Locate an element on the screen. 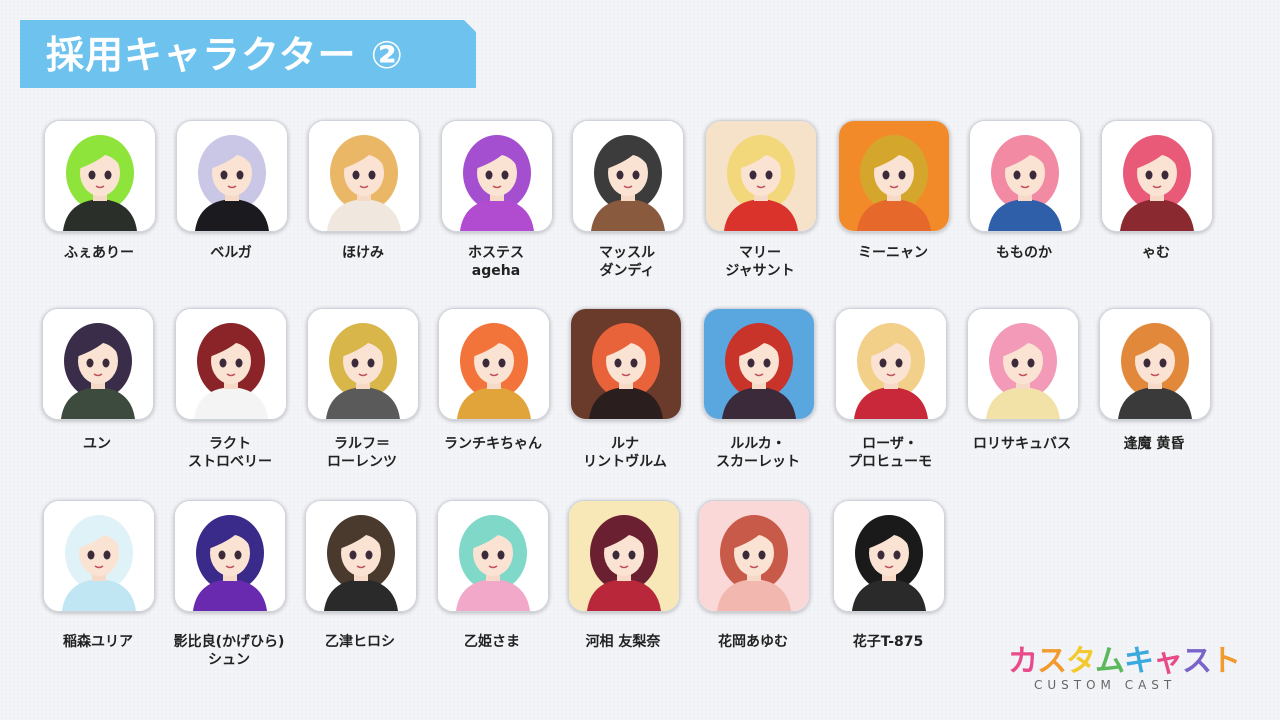 The image size is (1280, 720). character-name-line1: 花岡あゆむ is located at coordinates (753, 642).